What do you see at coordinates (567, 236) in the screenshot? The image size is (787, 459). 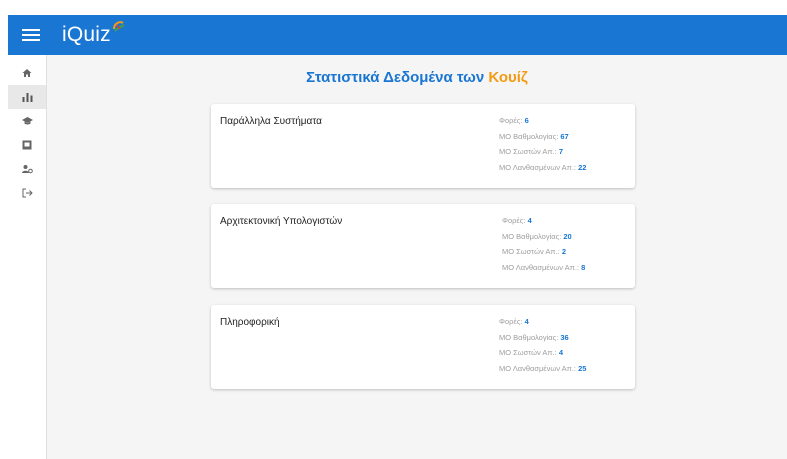 I see `stat-value: 20` at bounding box center [567, 236].